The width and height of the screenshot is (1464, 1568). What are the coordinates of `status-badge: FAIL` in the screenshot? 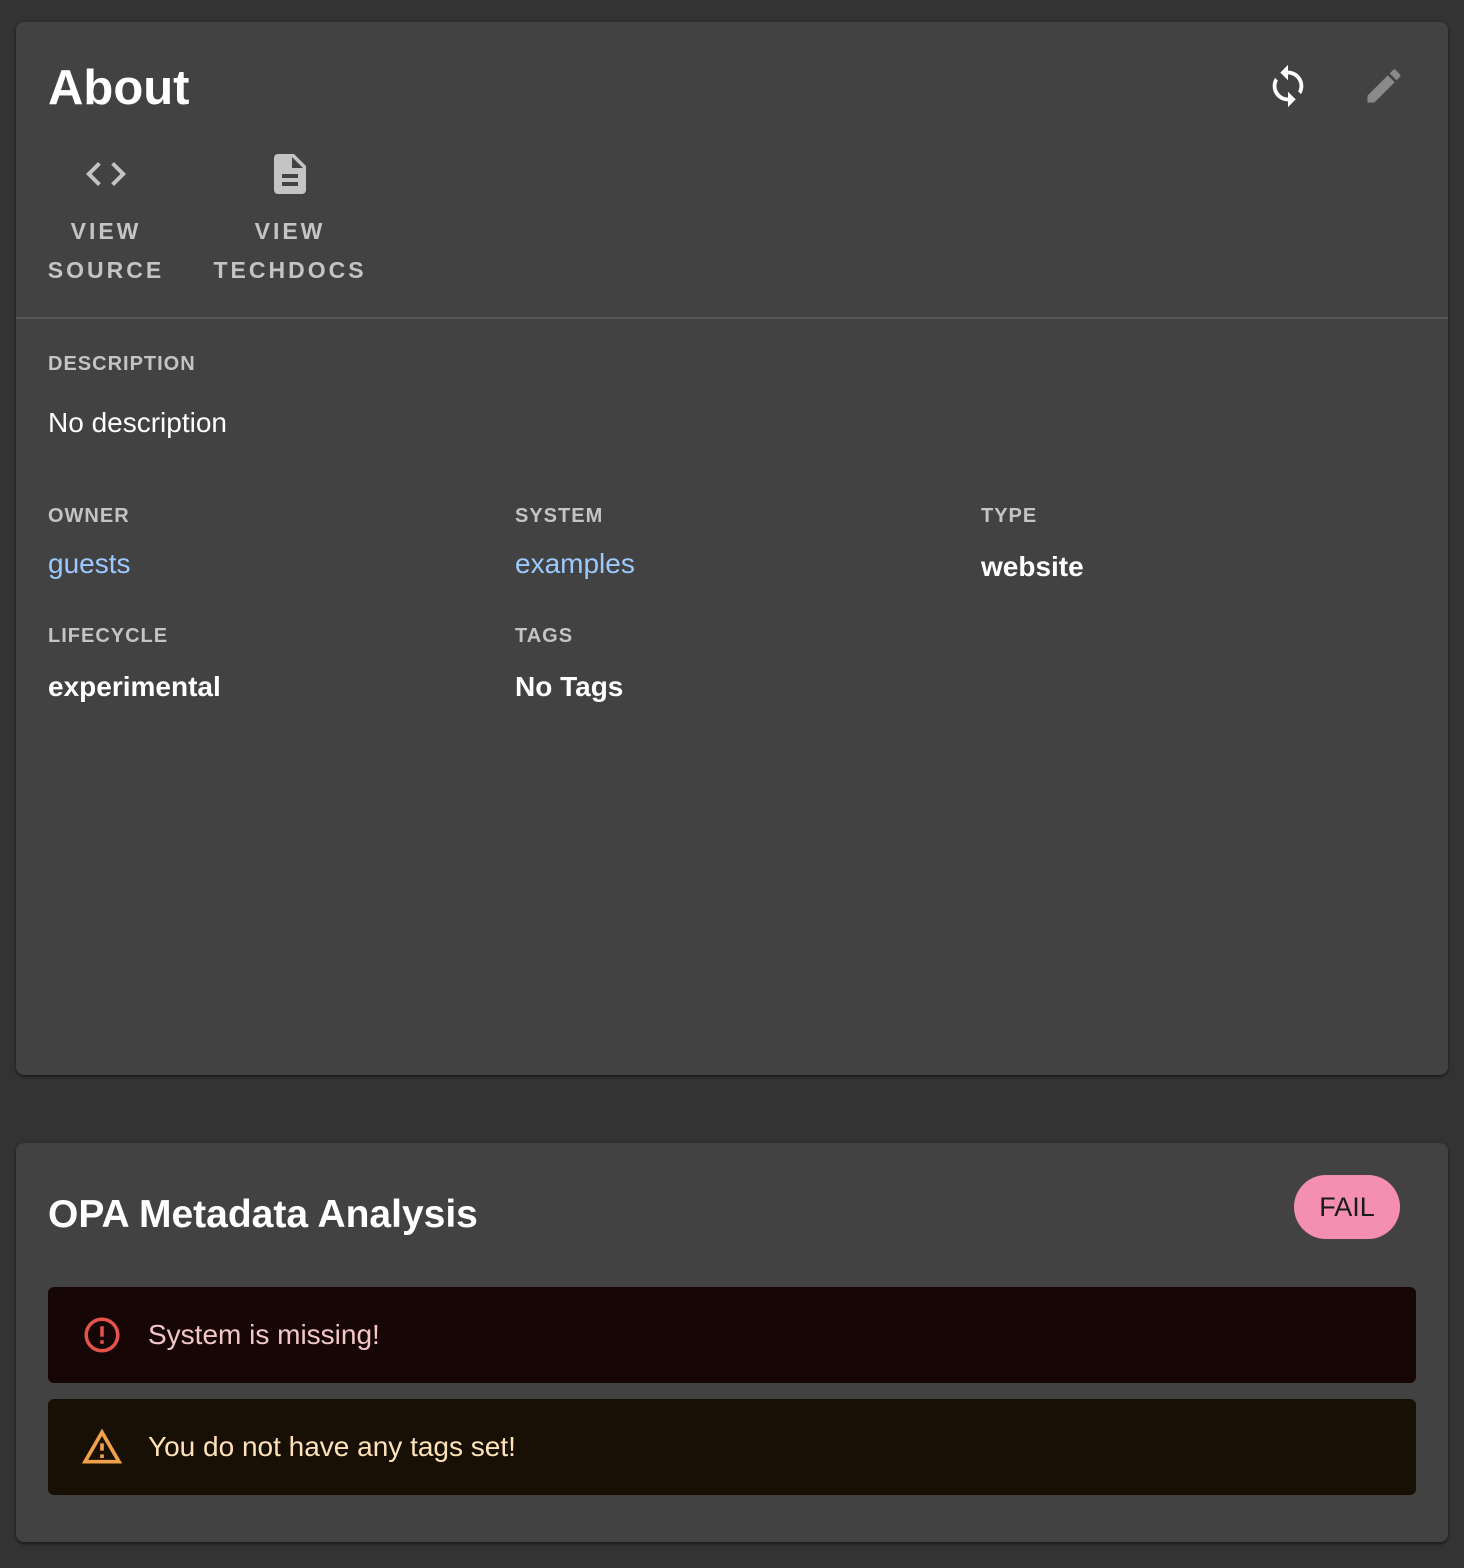 It's located at (1347, 1207).